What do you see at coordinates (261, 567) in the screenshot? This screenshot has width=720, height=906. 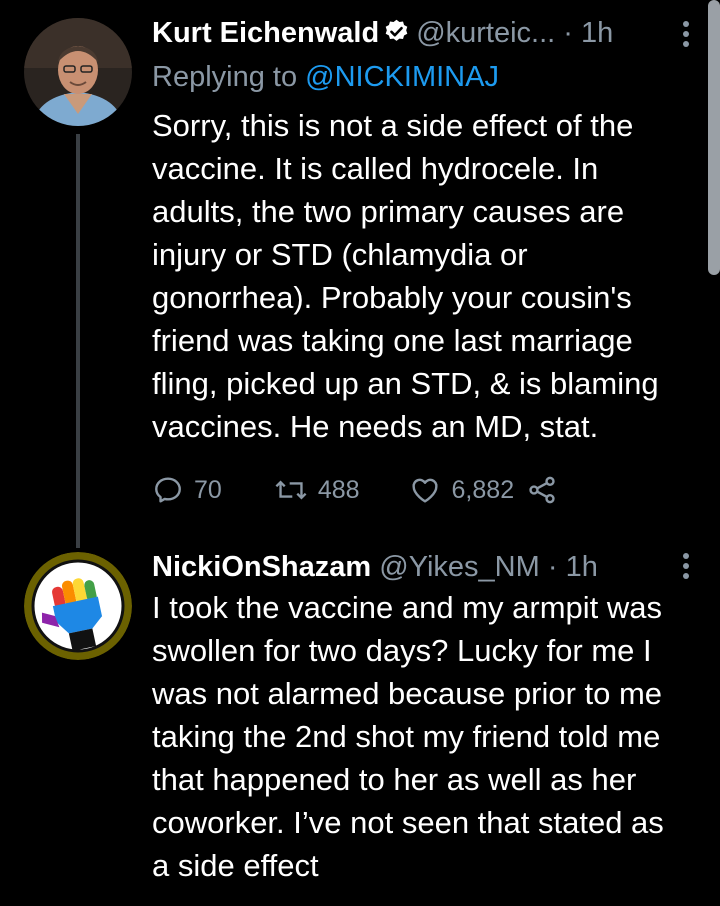 I see `display-name: NickiOnShazam` at bounding box center [261, 567].